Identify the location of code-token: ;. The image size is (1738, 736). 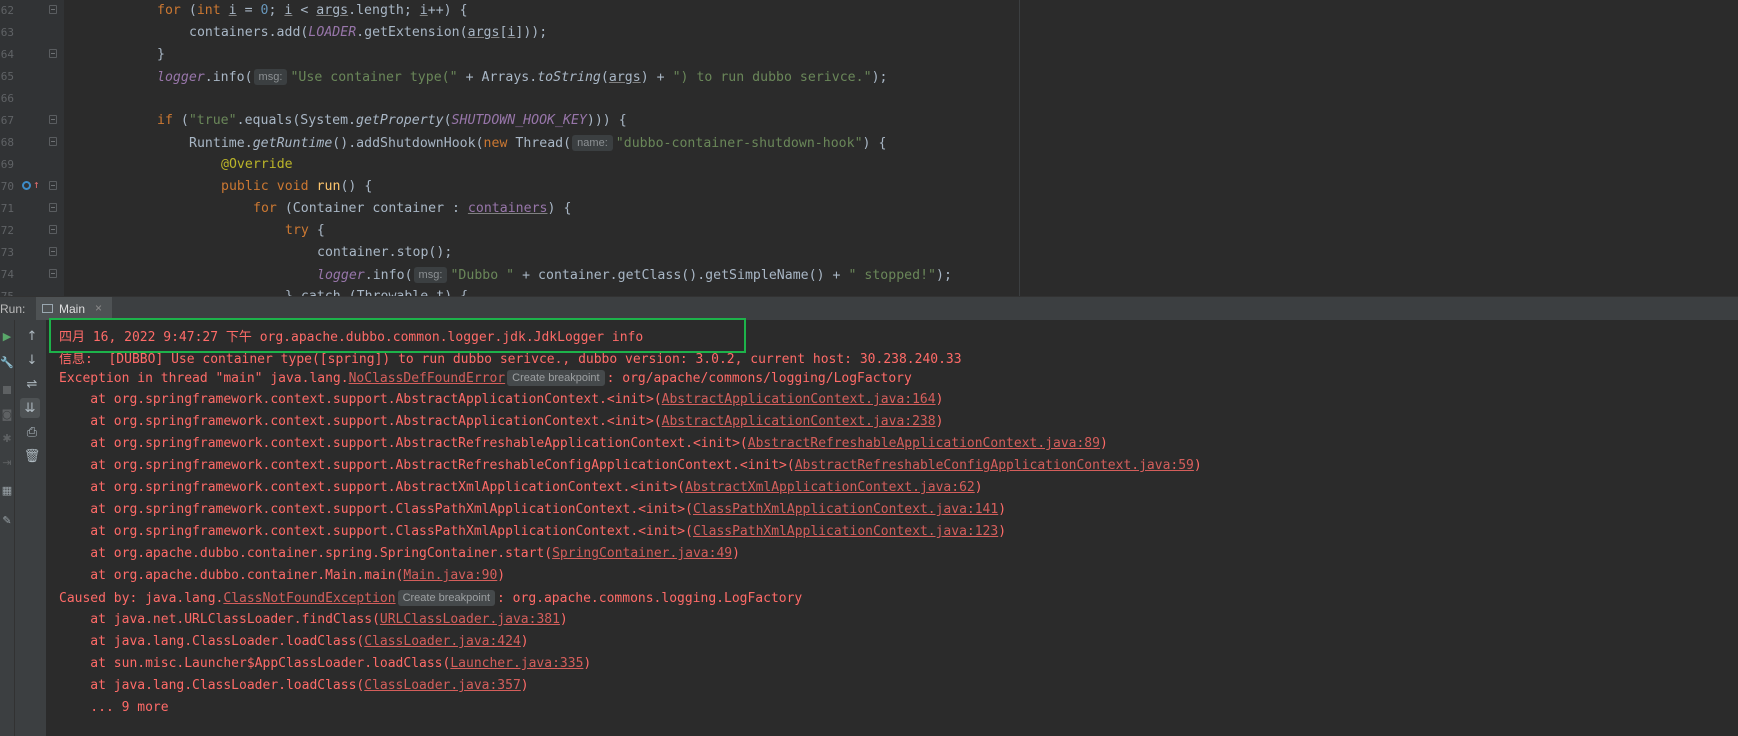
(276, 10).